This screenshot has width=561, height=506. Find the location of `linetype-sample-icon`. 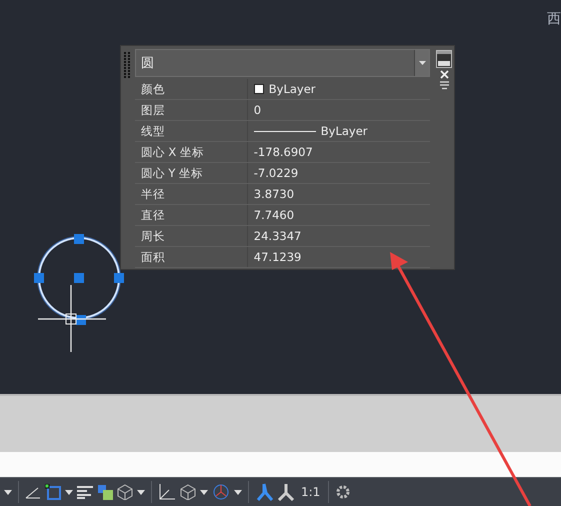

linetype-sample-icon is located at coordinates (285, 131).